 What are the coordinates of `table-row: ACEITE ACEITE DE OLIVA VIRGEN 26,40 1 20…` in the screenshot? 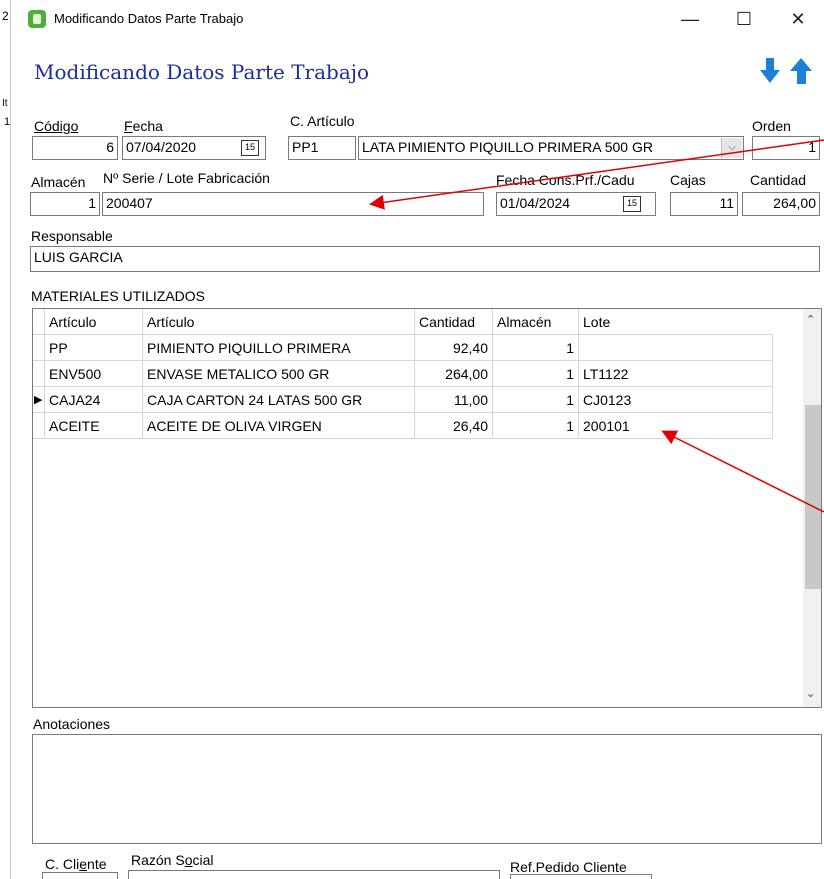 It's located at (403, 426).